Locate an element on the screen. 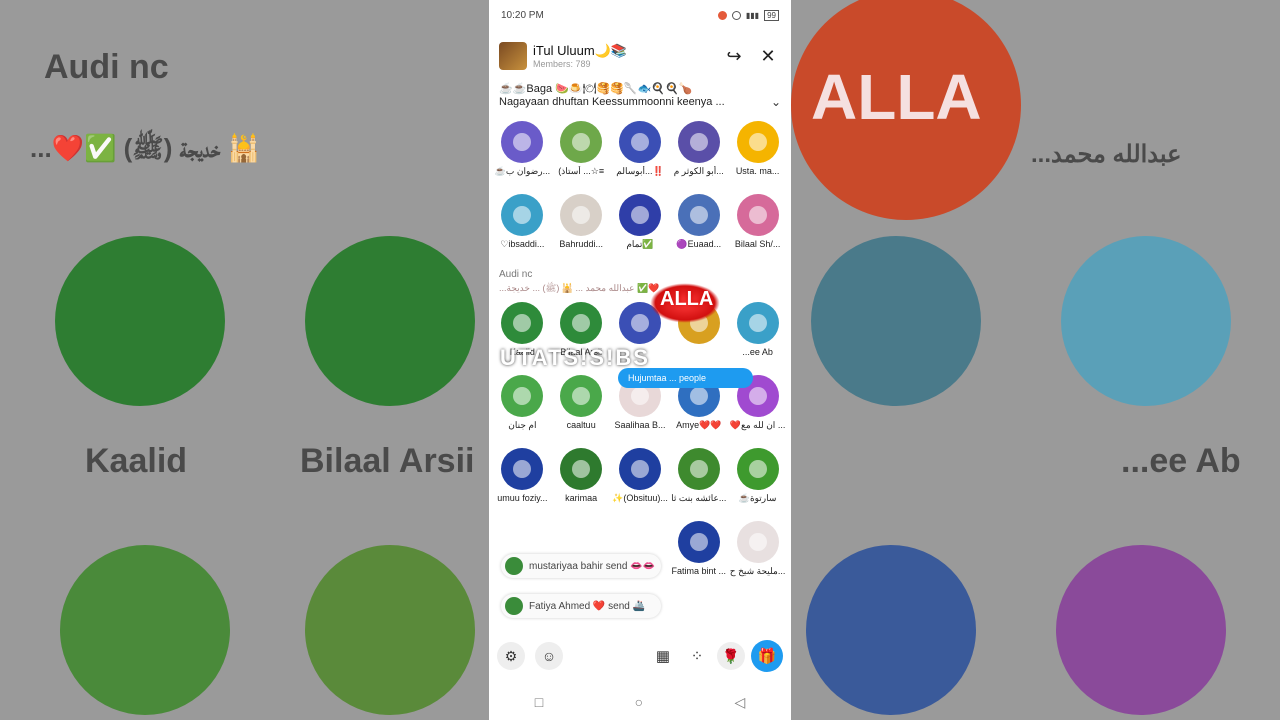  audience-name: ...ee Ab is located at coordinates (757, 352).